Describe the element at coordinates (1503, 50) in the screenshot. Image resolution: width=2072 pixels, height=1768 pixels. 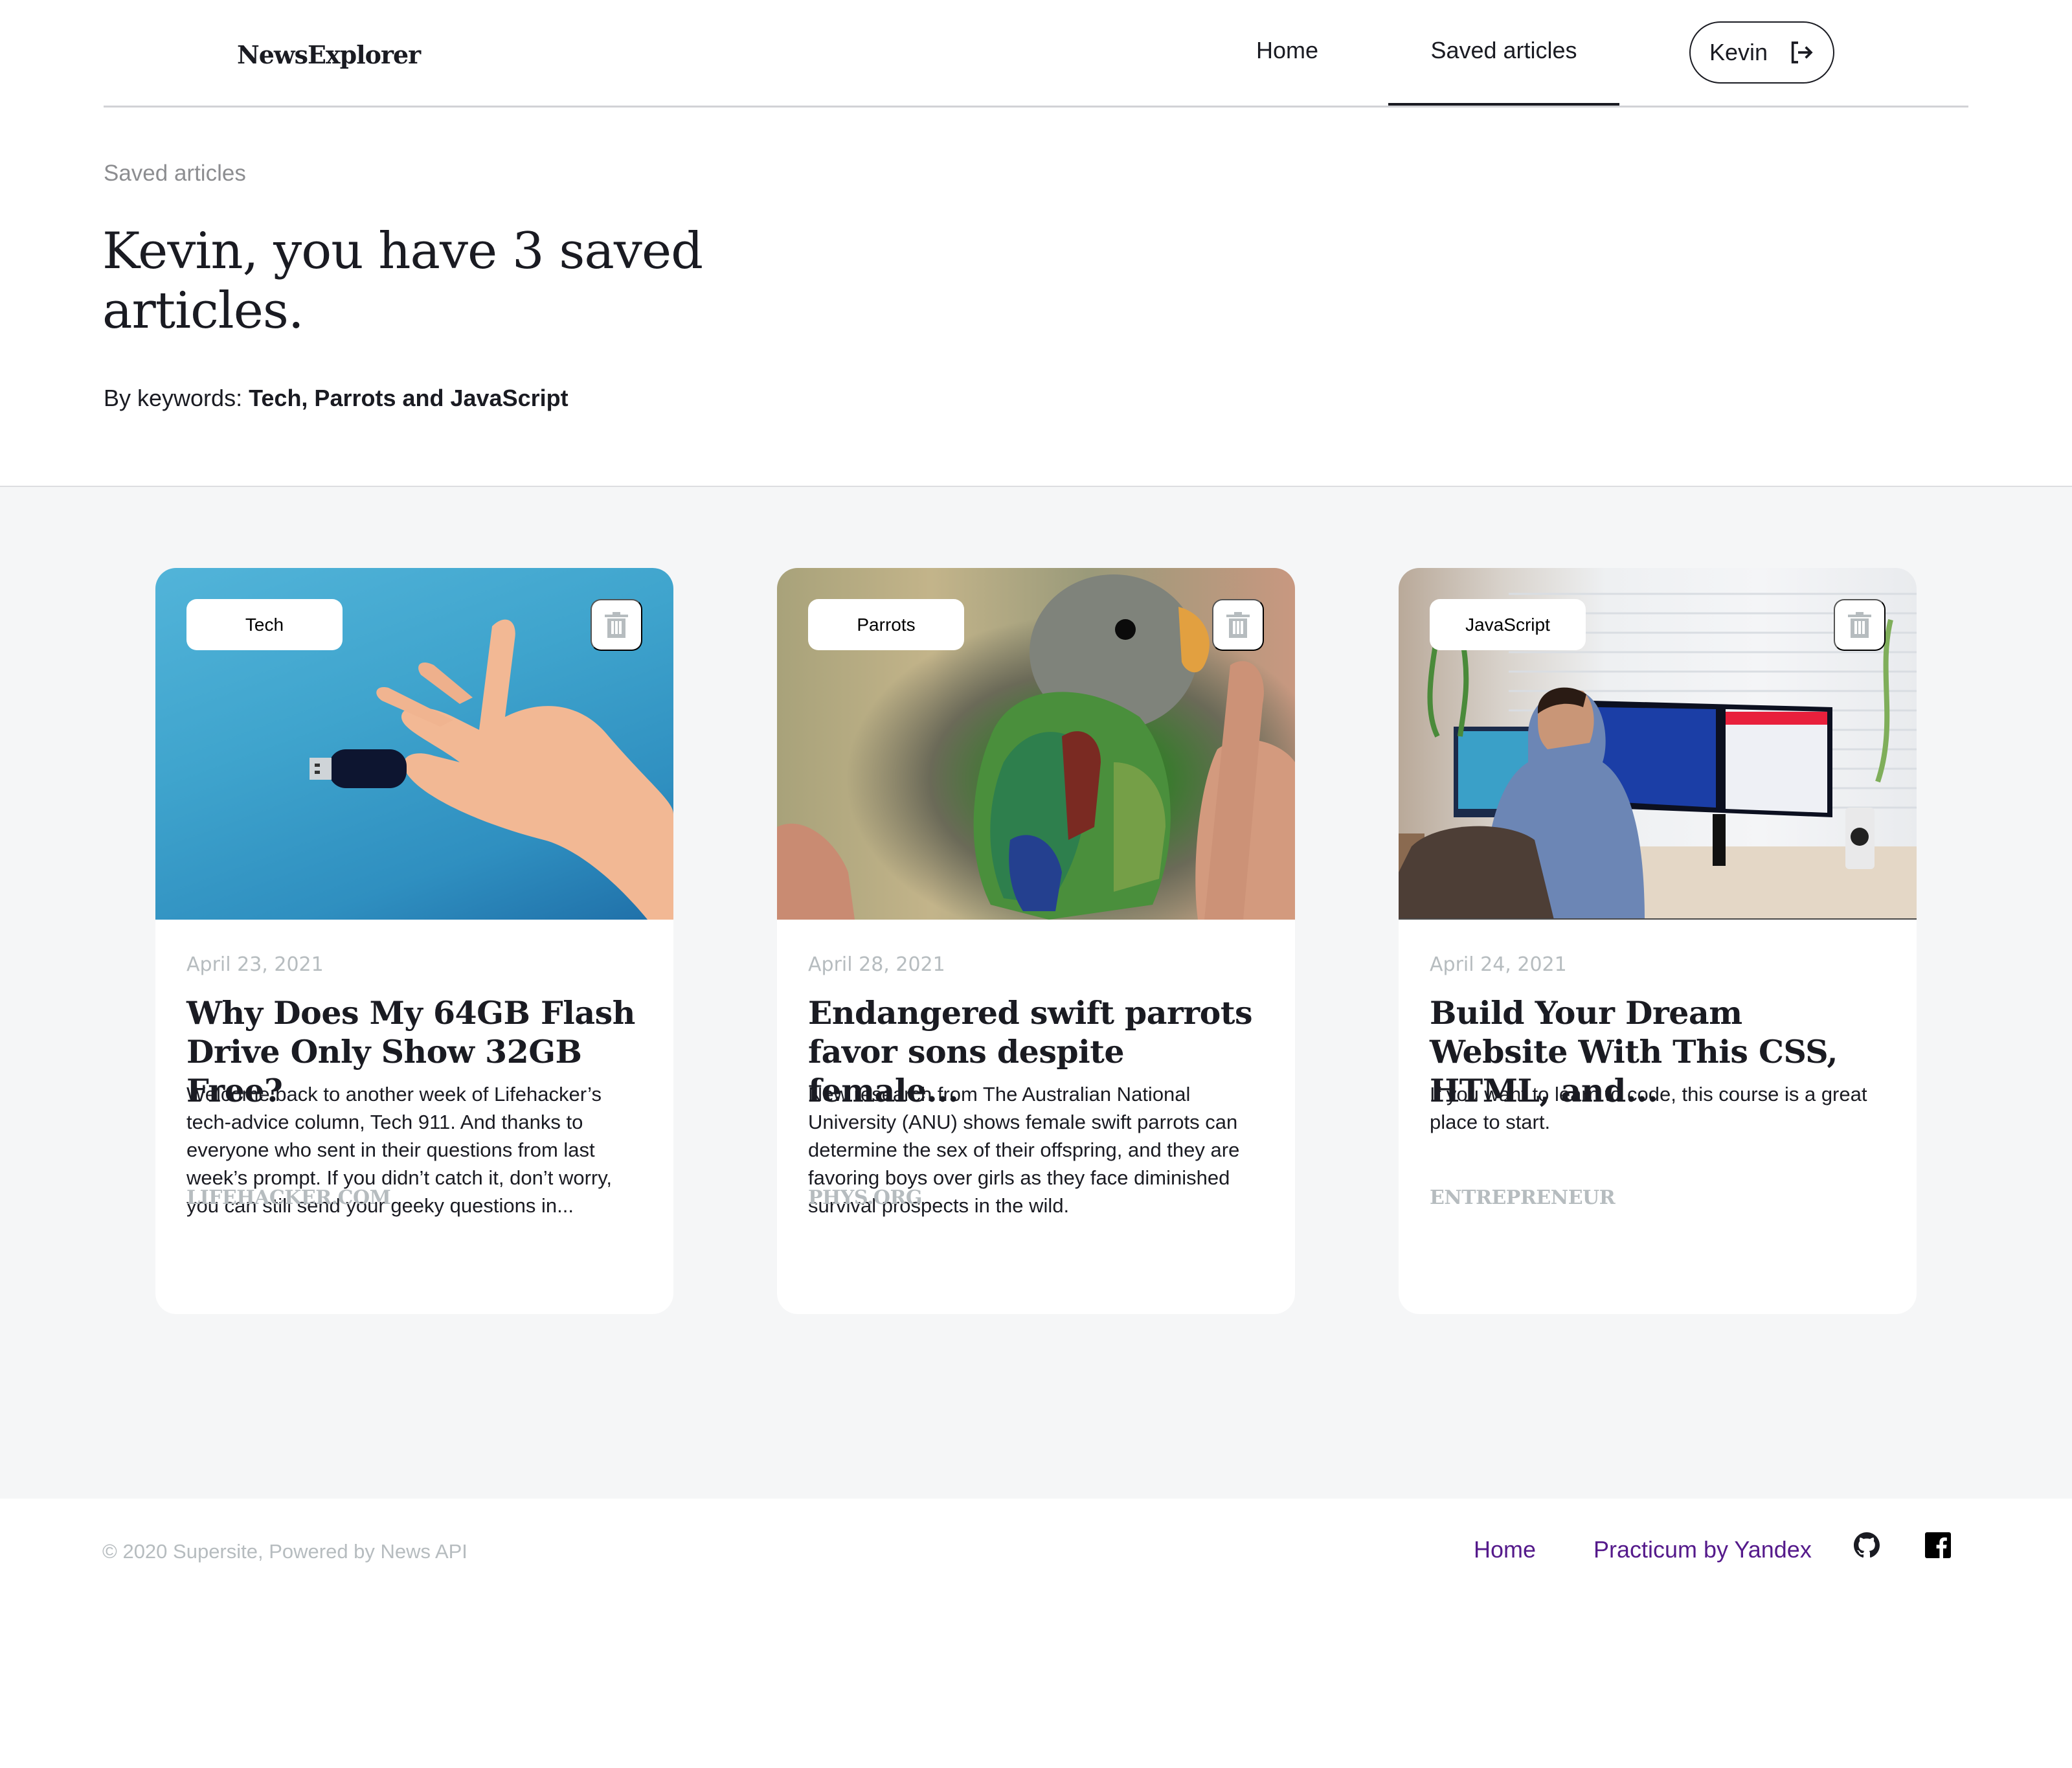
I see `nav-saved-articles-label: Saved articles` at that location.